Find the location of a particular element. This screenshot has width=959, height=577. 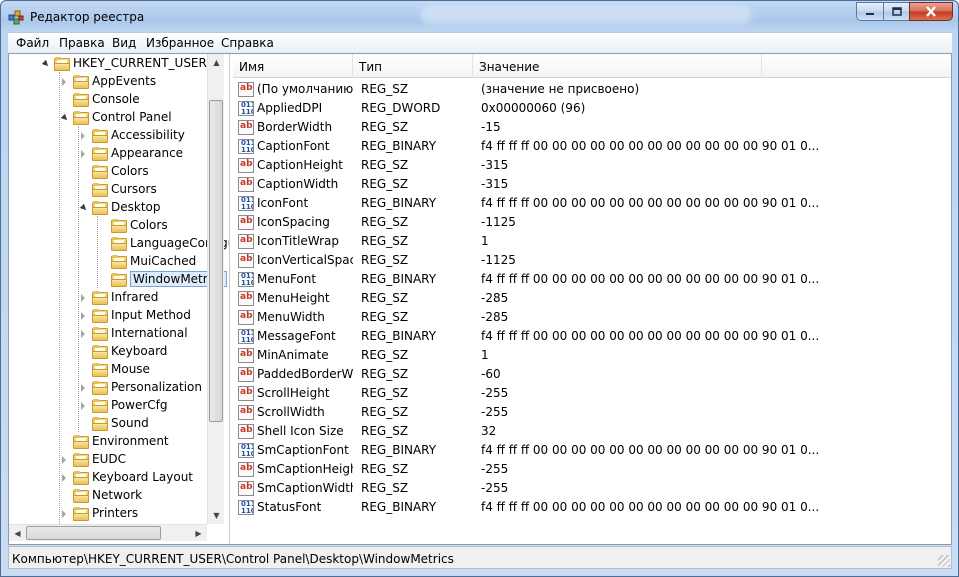

binary-value-icon: 011110 is located at coordinates (246, 336).